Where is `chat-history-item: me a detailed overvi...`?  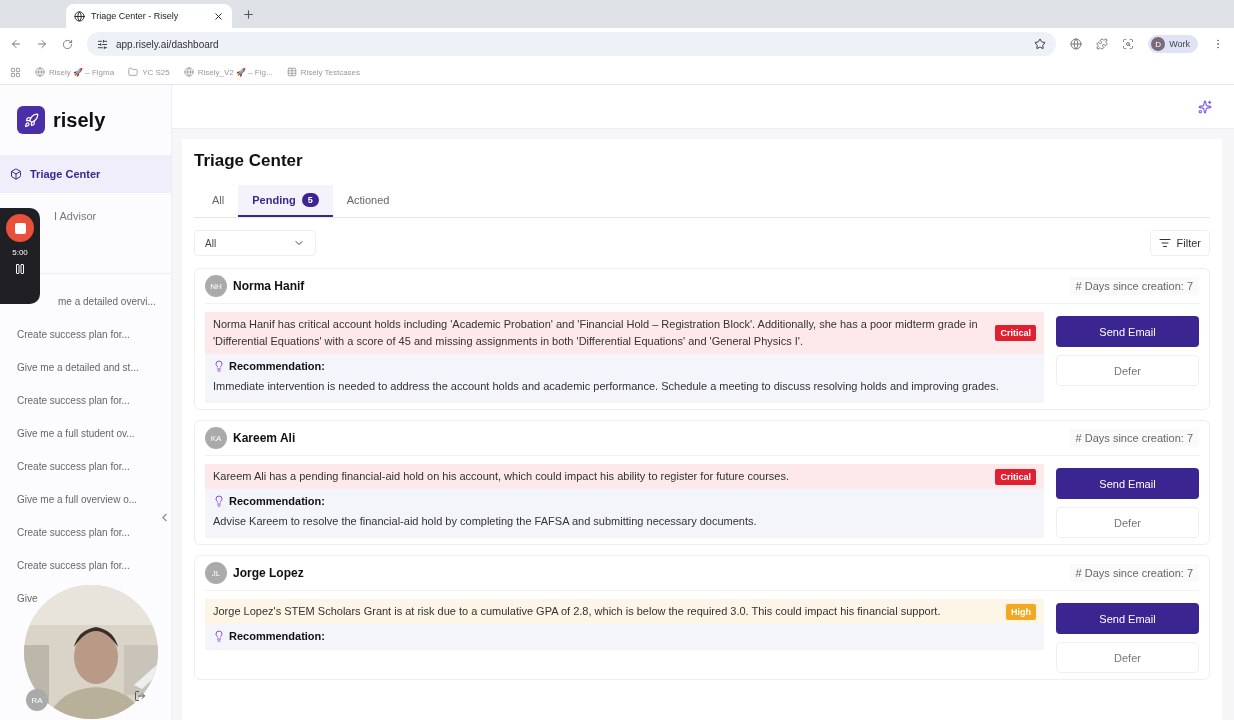
chat-history-item: me a detailed overvi... is located at coordinates (107, 301).